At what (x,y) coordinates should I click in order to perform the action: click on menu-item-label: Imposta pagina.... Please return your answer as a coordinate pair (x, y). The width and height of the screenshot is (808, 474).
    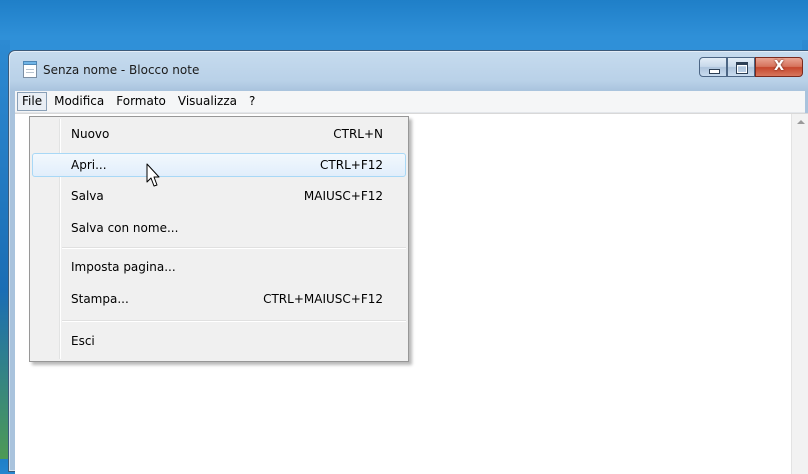
    Looking at the image, I should click on (123, 267).